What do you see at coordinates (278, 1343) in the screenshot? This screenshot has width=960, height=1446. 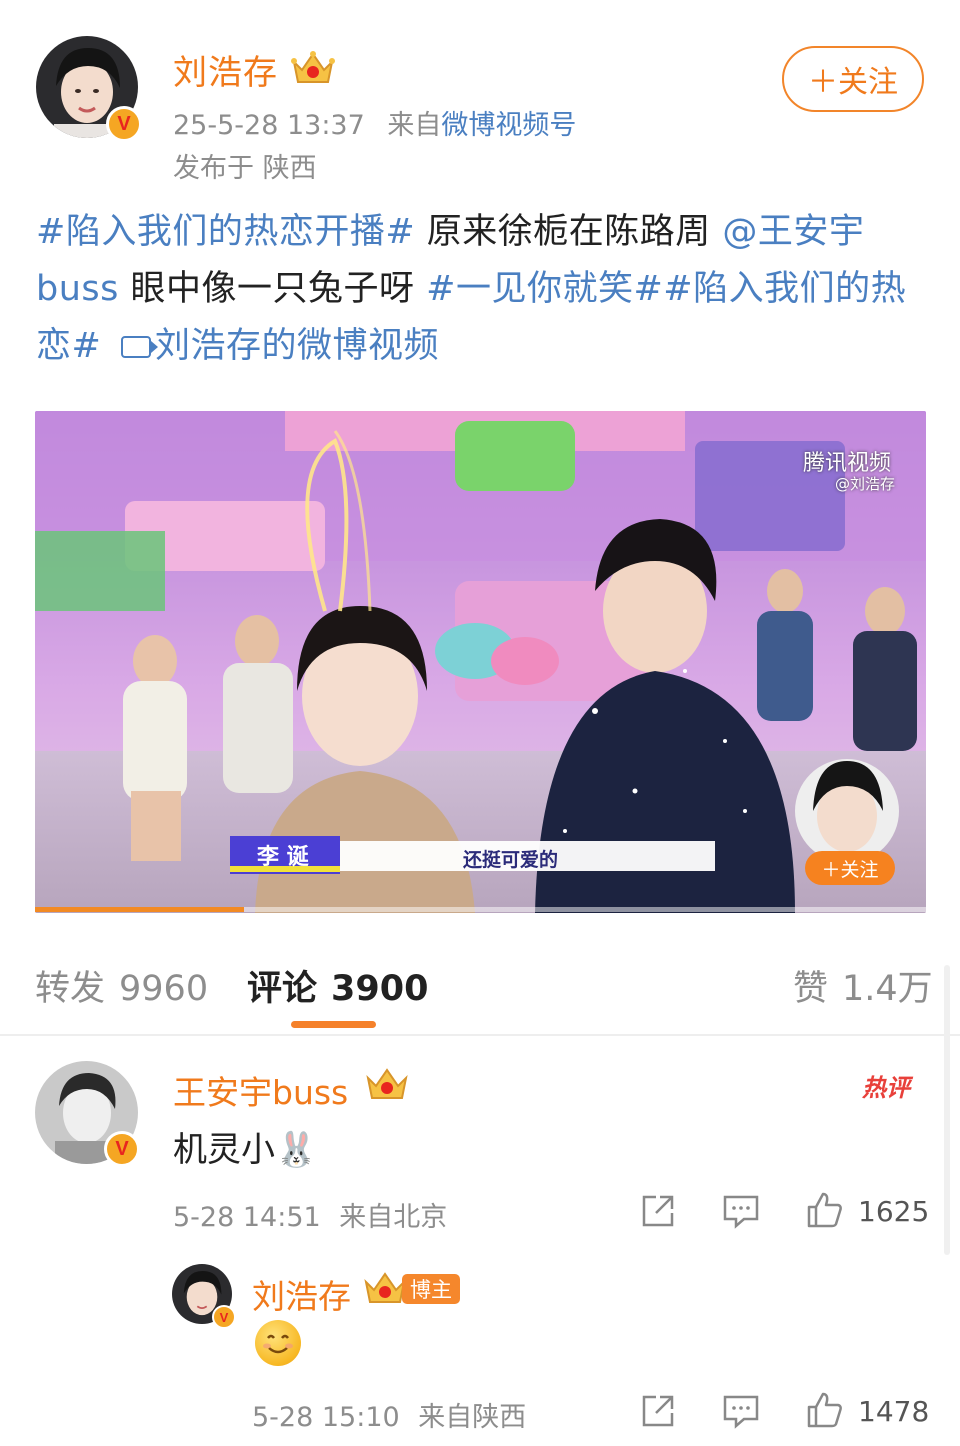 I see `smile-emoji` at bounding box center [278, 1343].